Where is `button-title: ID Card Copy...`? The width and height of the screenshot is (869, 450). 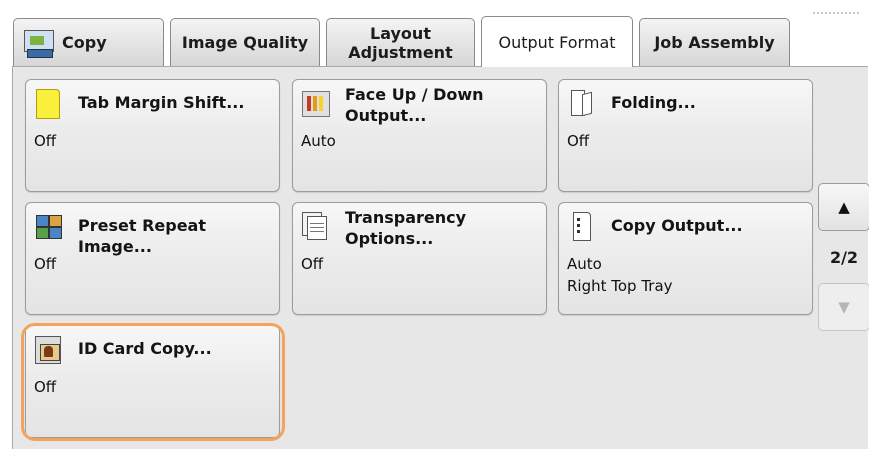
button-title: ID Card Copy... is located at coordinates (145, 348).